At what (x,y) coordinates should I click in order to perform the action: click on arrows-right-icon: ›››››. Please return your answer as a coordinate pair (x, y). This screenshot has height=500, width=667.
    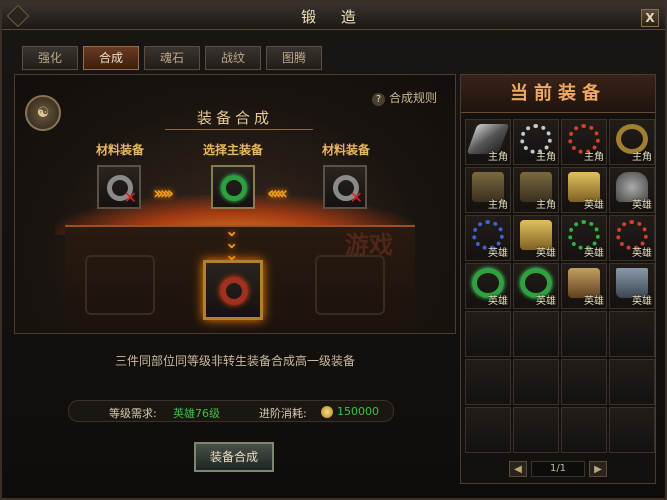
    Looking at the image, I should click on (163, 193).